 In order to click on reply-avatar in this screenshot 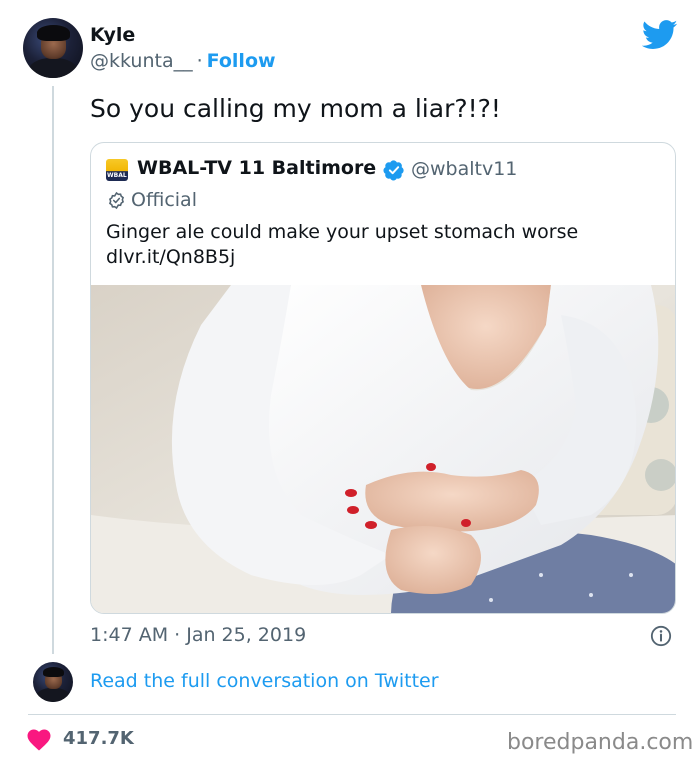, I will do `click(53, 682)`.